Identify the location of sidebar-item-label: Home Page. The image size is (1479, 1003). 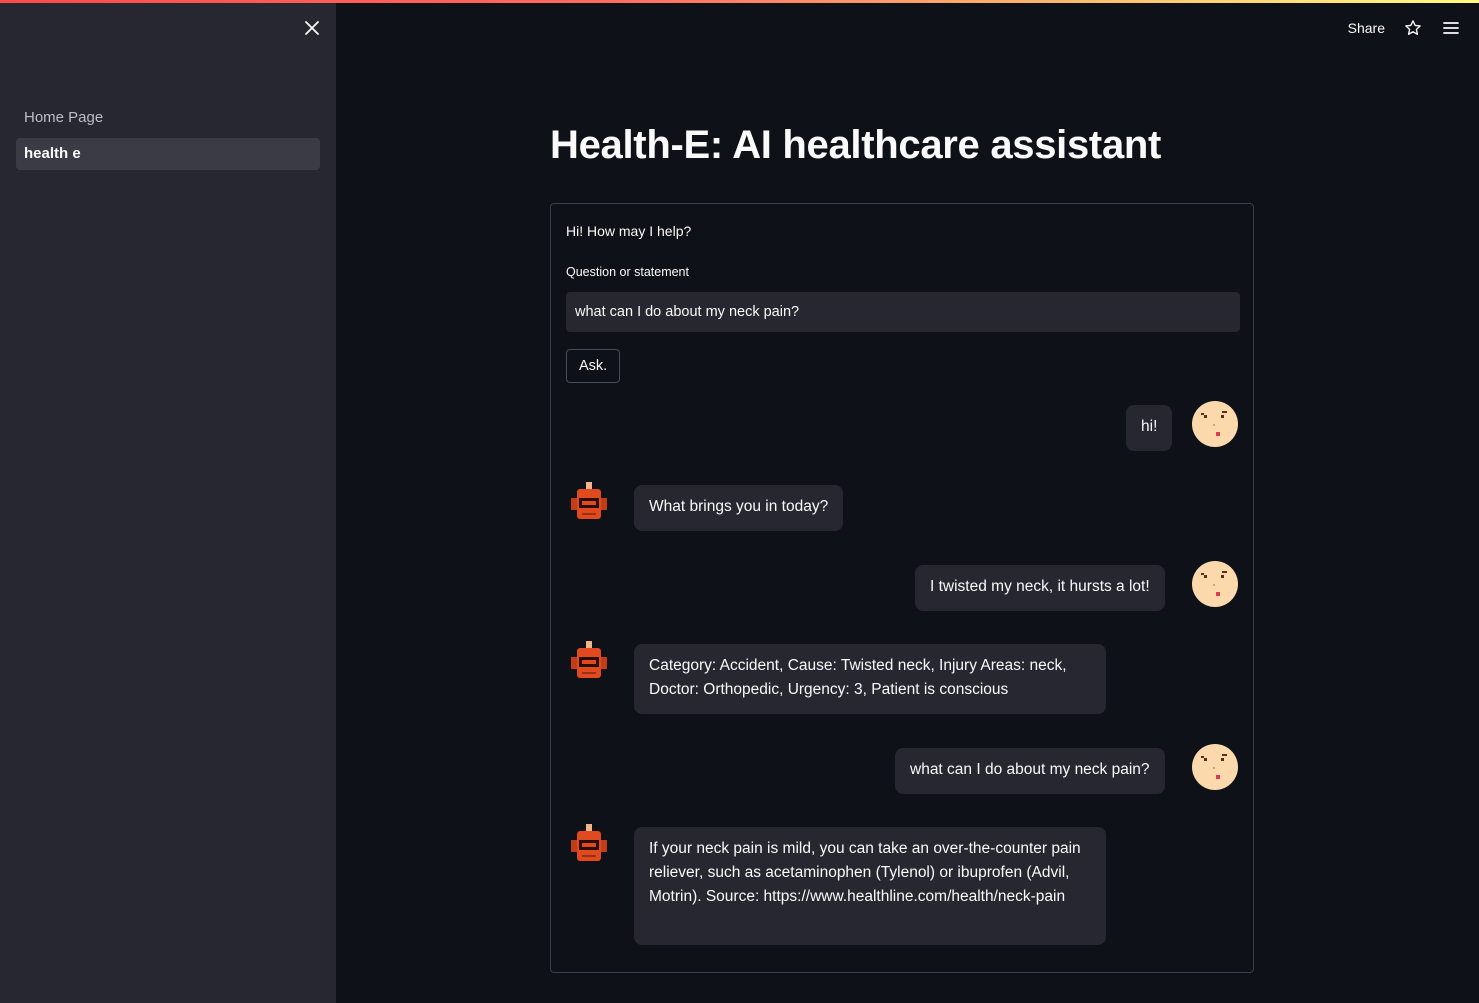
(64, 117).